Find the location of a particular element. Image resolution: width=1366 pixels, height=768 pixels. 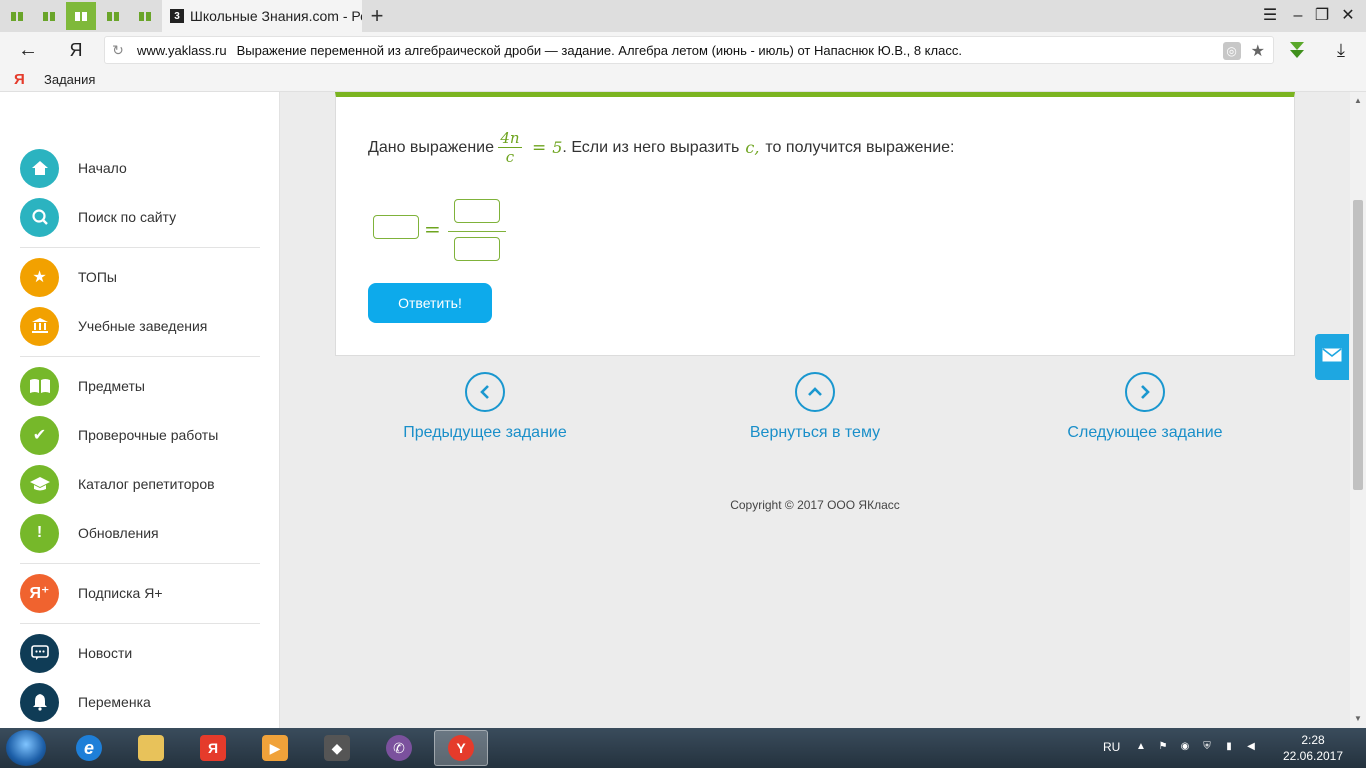

sidebar-item-label: Начало is located at coordinates (102, 168).